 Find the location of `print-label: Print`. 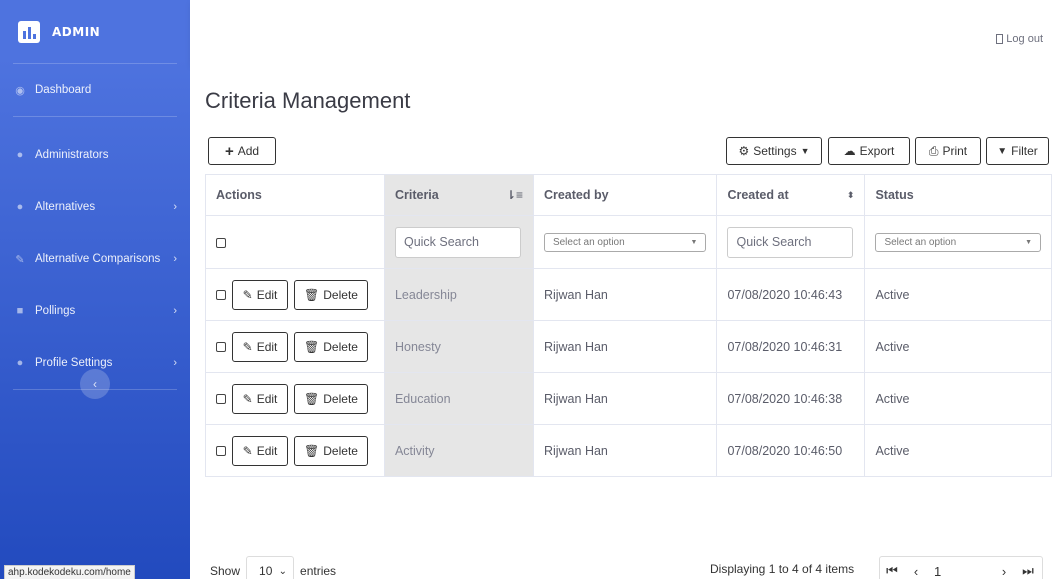

print-label: Print is located at coordinates (955, 151).